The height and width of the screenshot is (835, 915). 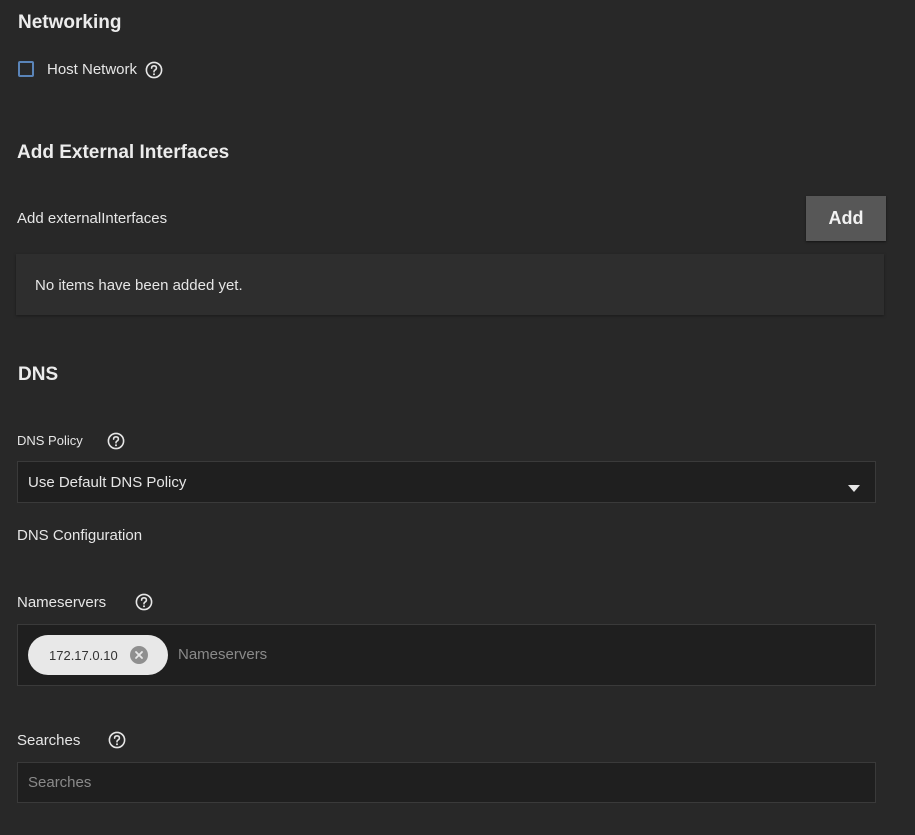 What do you see at coordinates (446, 655) in the screenshot?
I see `nameservers-input-field: 172.17.0.10 Nameservers` at bounding box center [446, 655].